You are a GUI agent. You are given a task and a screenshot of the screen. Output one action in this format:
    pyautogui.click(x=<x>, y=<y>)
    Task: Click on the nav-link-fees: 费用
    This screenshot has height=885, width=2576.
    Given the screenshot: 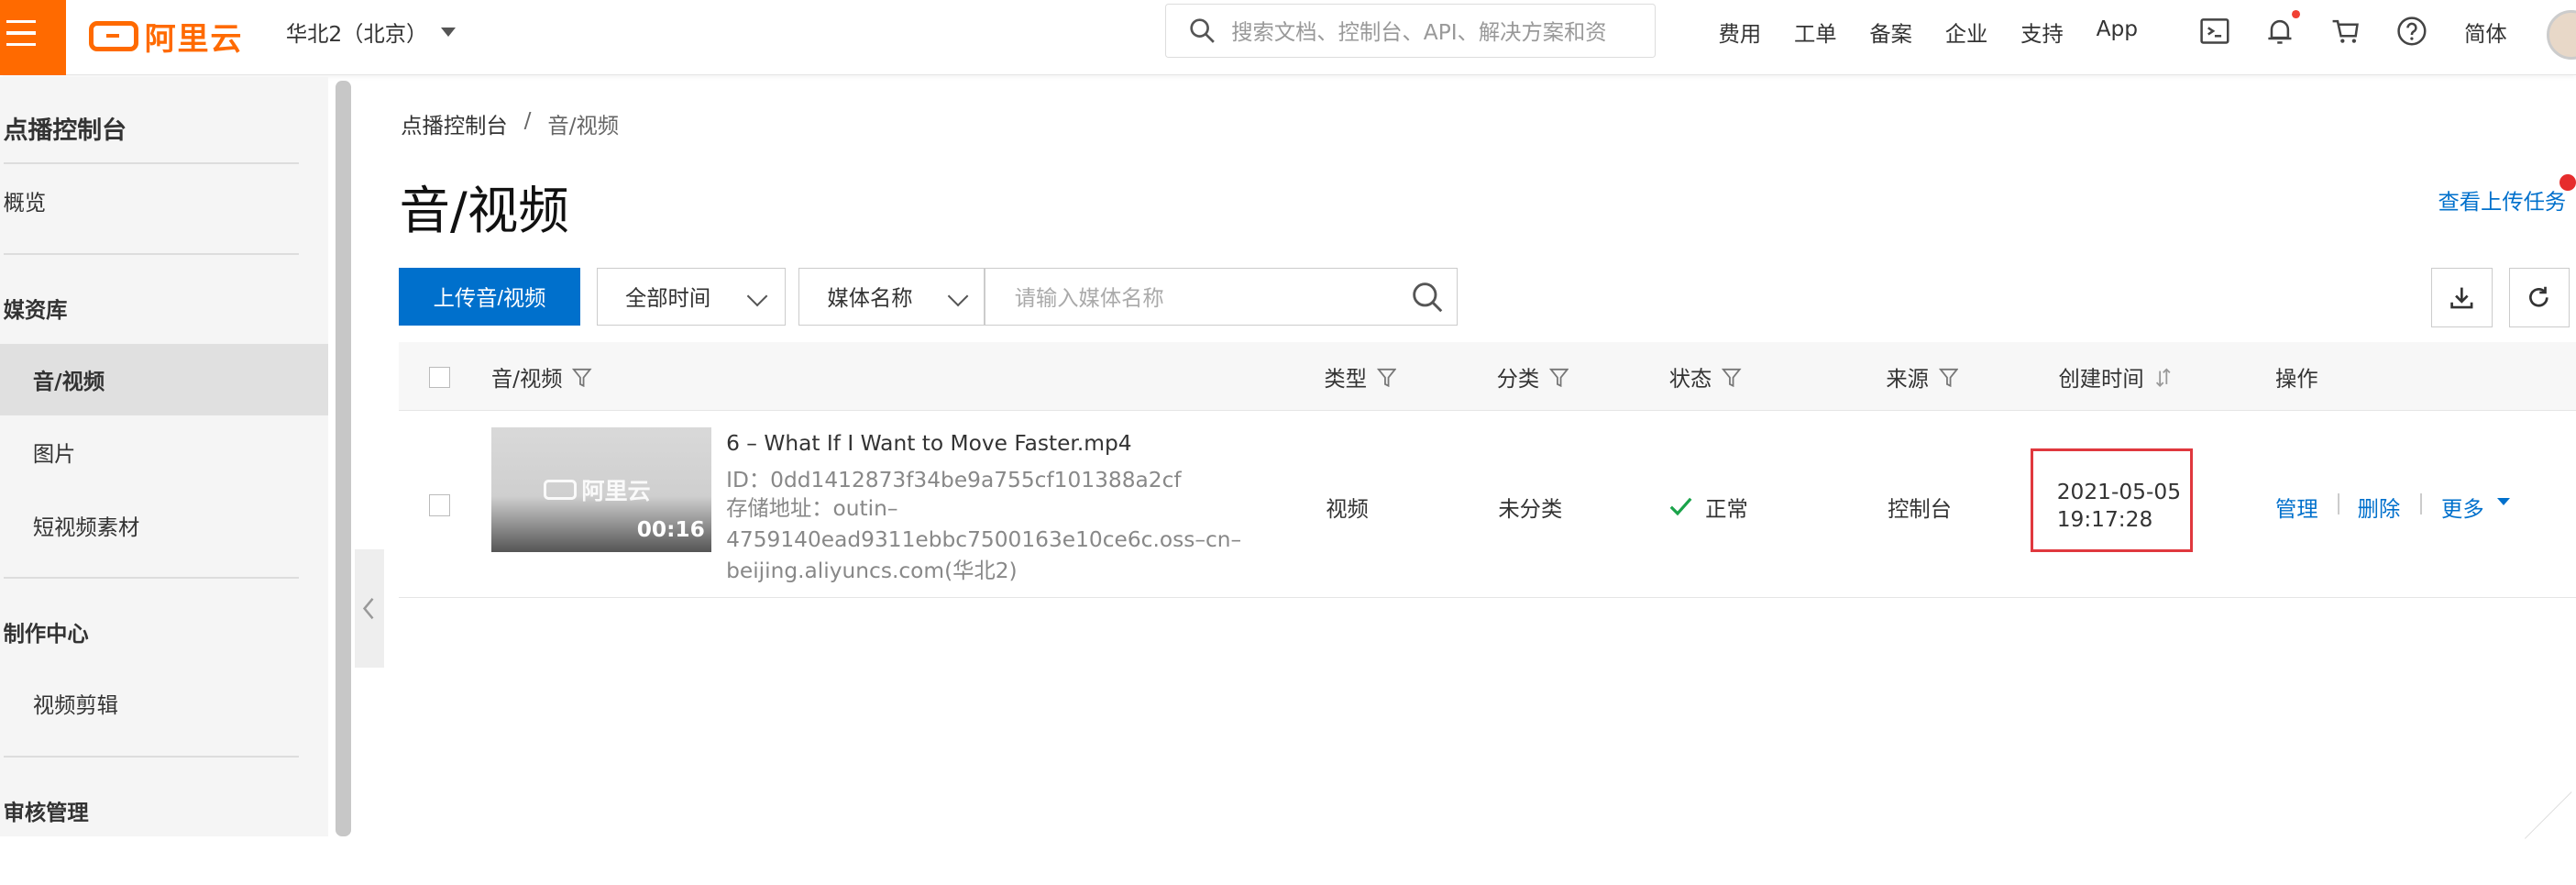 What is the action you would take?
    pyautogui.click(x=1740, y=33)
    